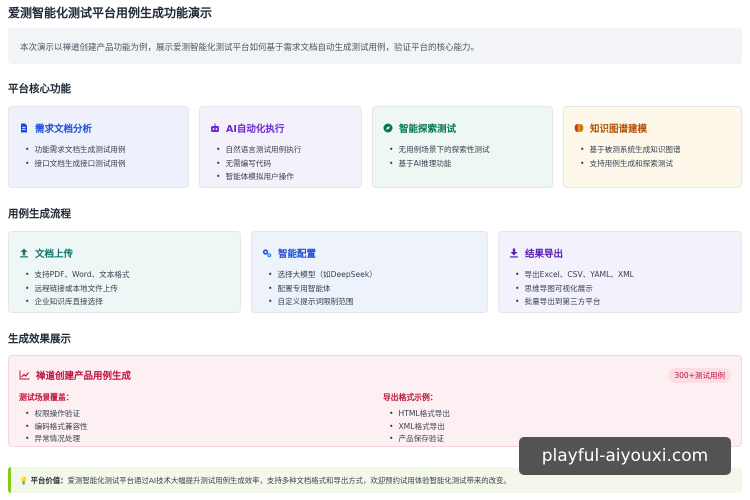 This screenshot has height=500, width=750. What do you see at coordinates (623, 275) in the screenshot?
I see `list-item: 导出Excel、CSV、YAML、XML` at bounding box center [623, 275].